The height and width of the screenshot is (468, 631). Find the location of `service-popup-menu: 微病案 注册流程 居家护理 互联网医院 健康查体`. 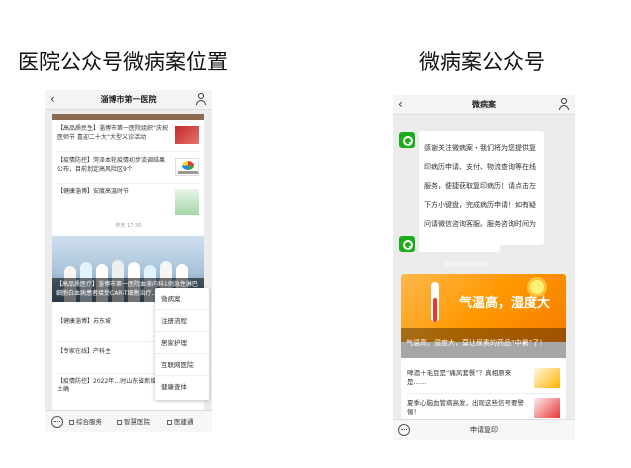

service-popup-menu: 微病案 注册流程 居家护理 互联网医院 健康查体 is located at coordinates (182, 344).